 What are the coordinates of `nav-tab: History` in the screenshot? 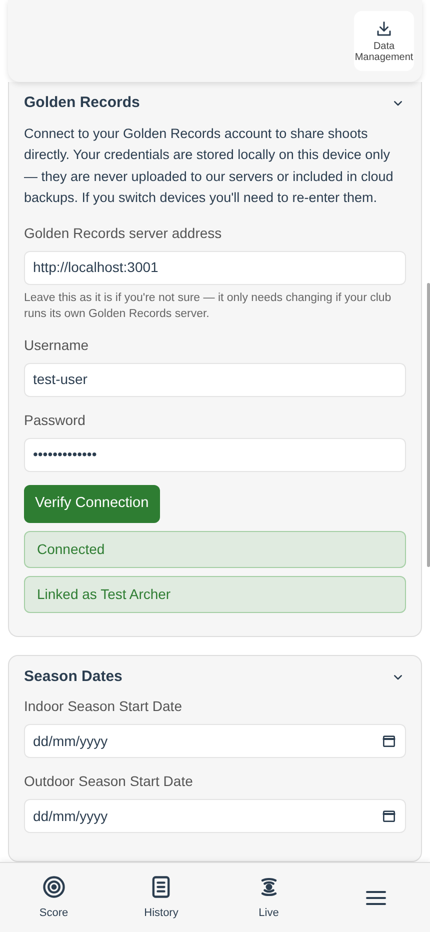 It's located at (161, 897).